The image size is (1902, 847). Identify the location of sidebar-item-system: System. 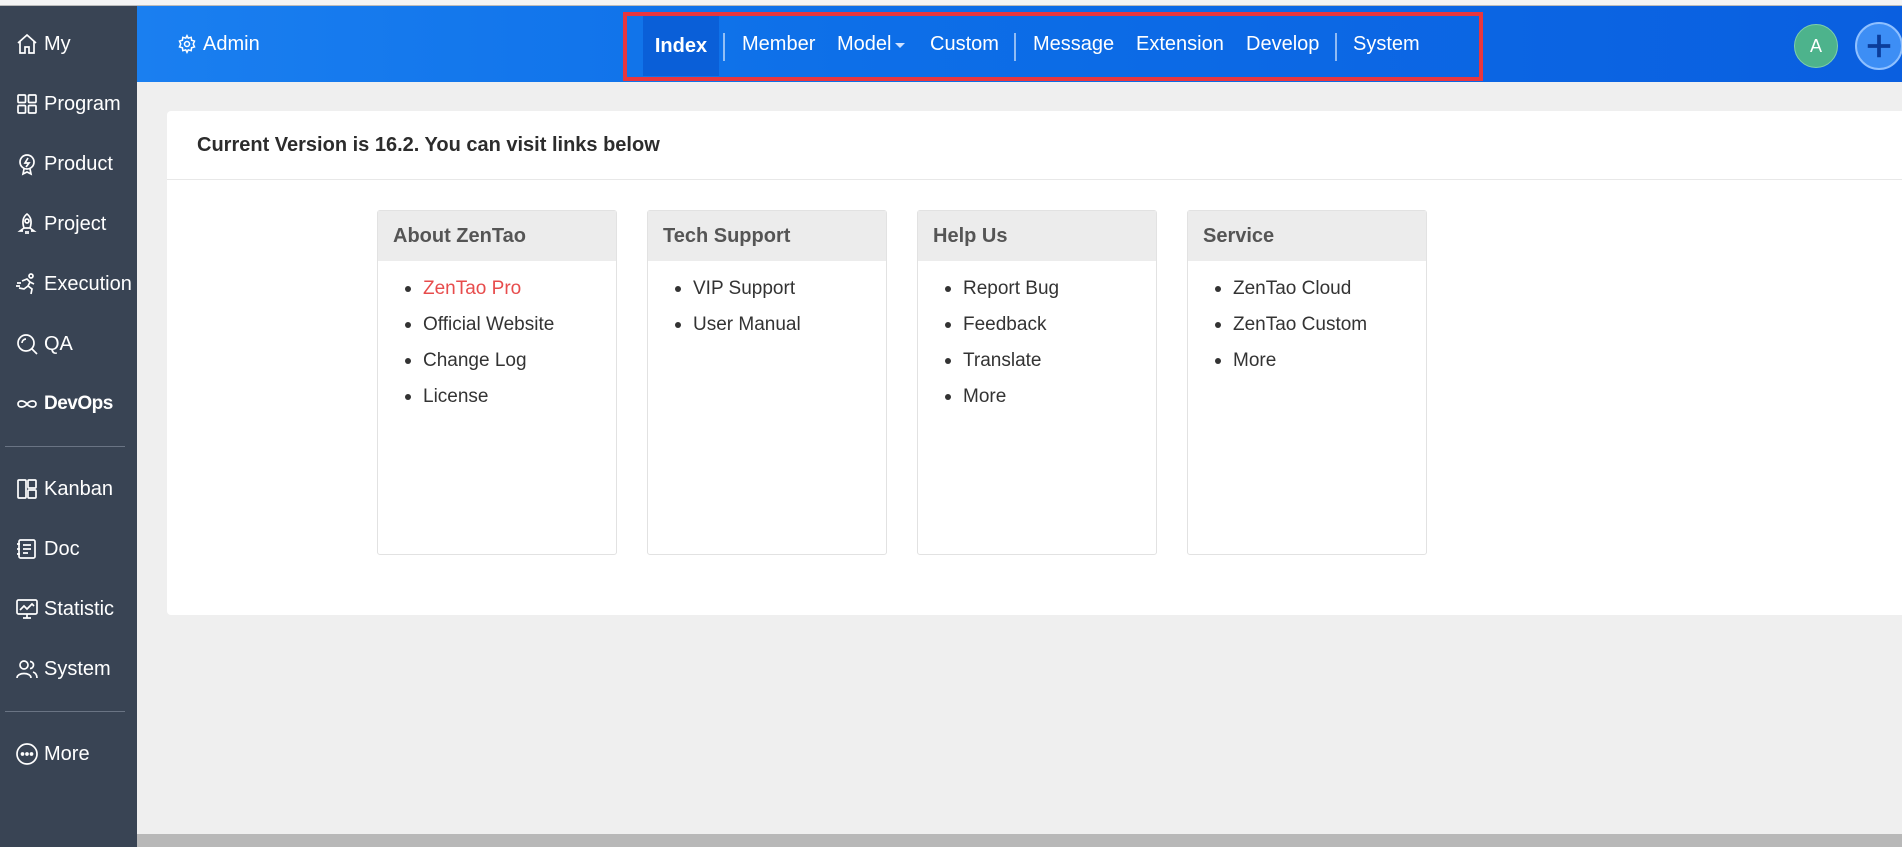
(68, 669).